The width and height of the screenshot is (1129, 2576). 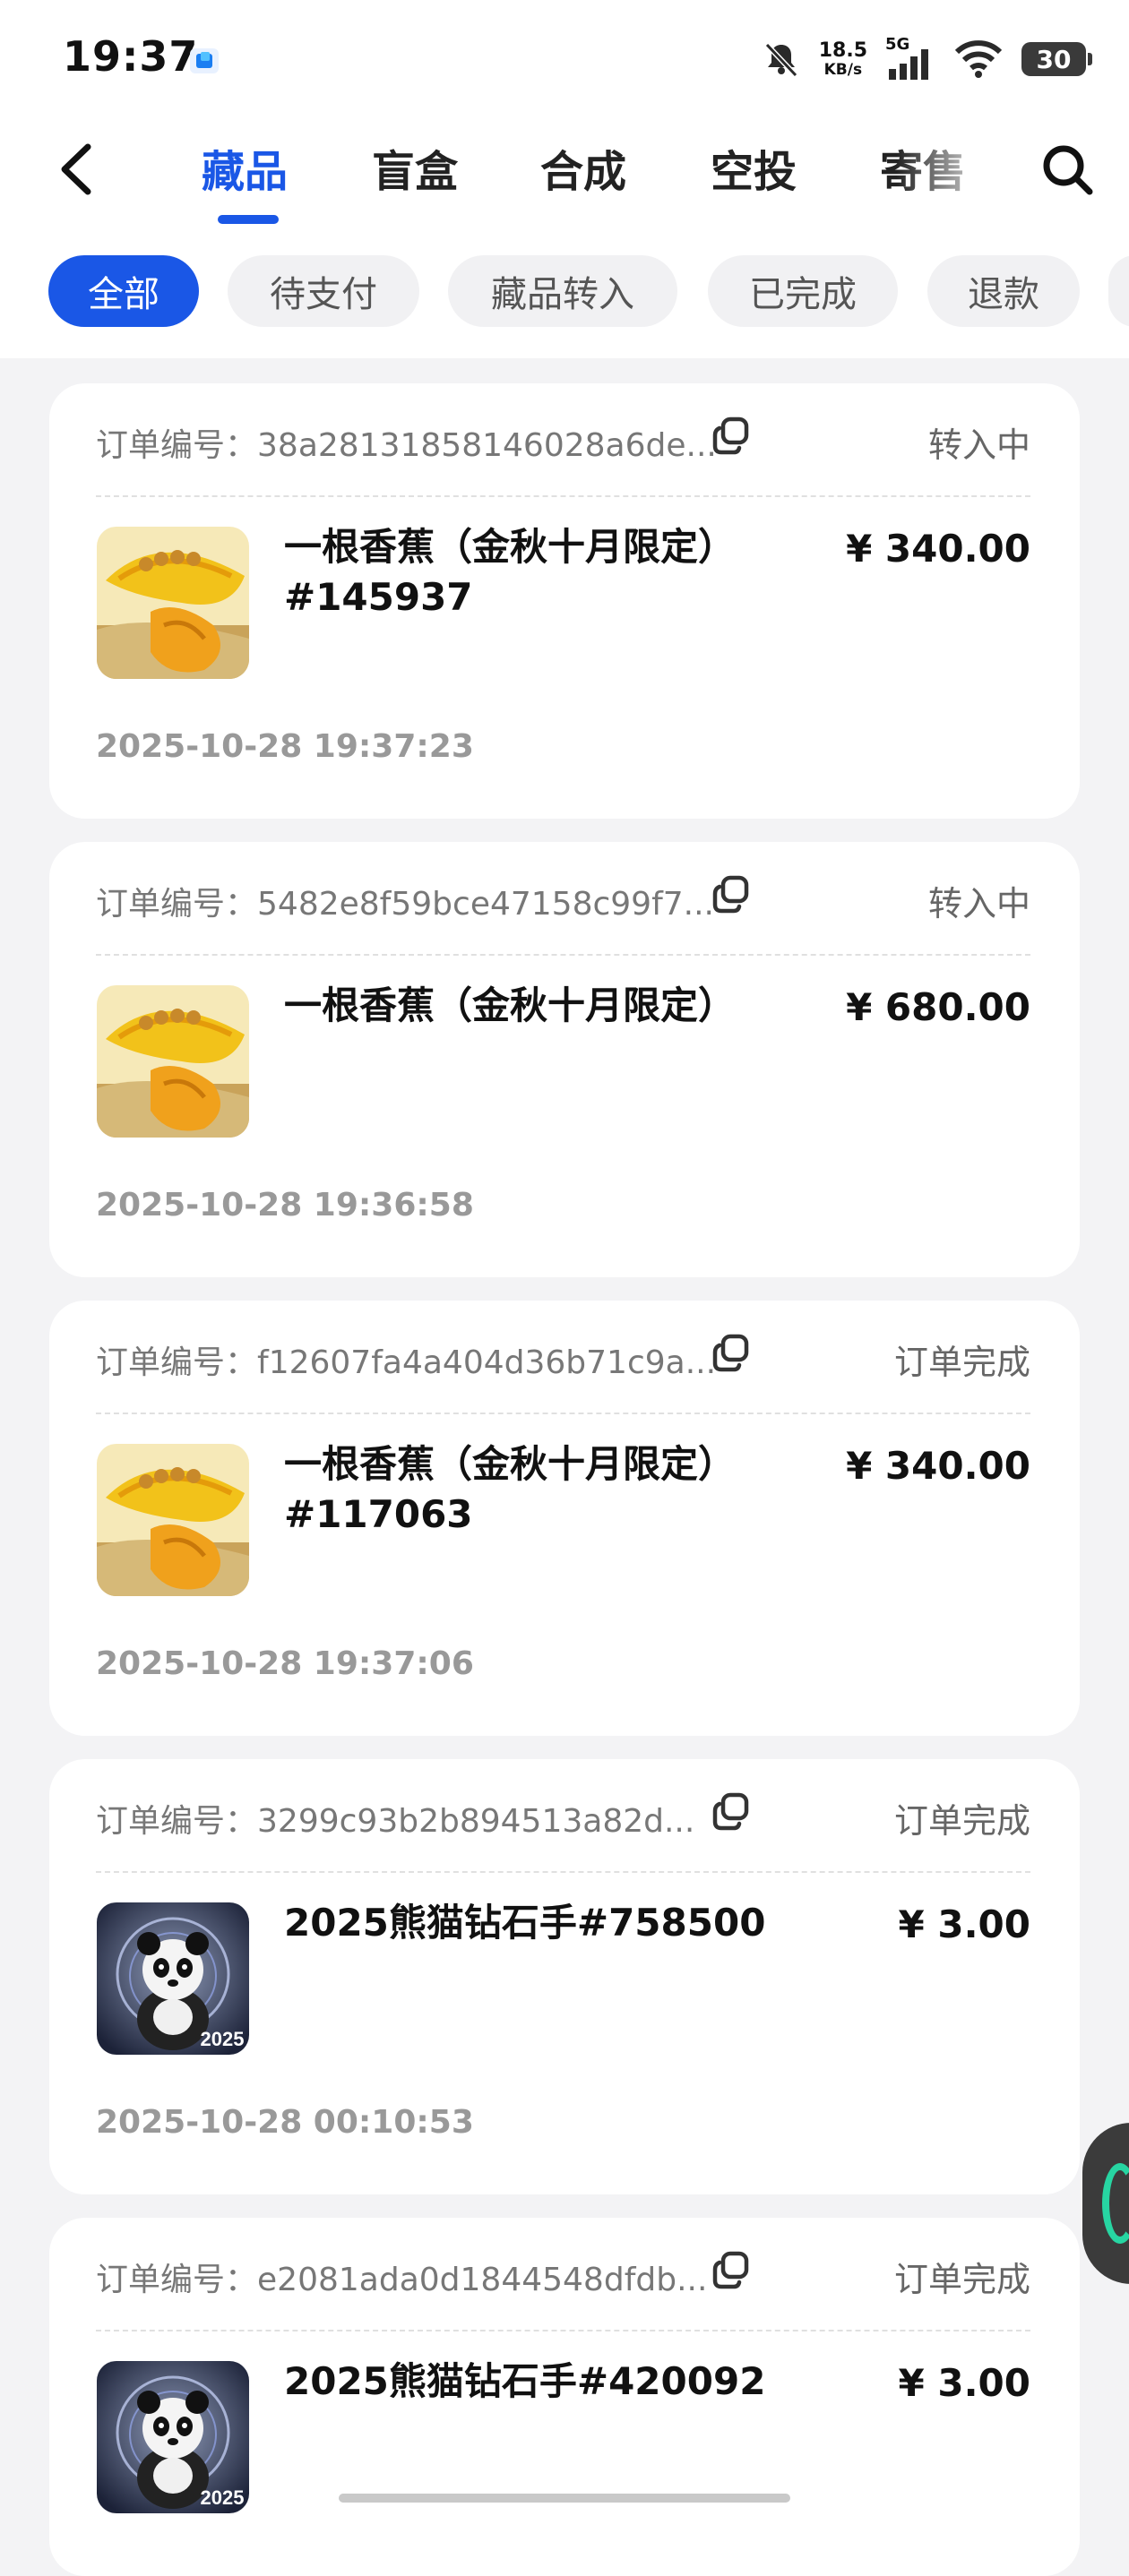 What do you see at coordinates (525, 1923) in the screenshot?
I see `collectible-name: 2025熊猫钻石手#758500` at bounding box center [525, 1923].